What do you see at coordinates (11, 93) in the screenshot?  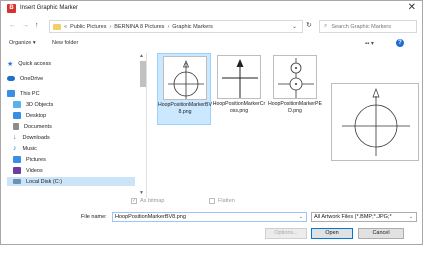 I see `computer-icon` at bounding box center [11, 93].